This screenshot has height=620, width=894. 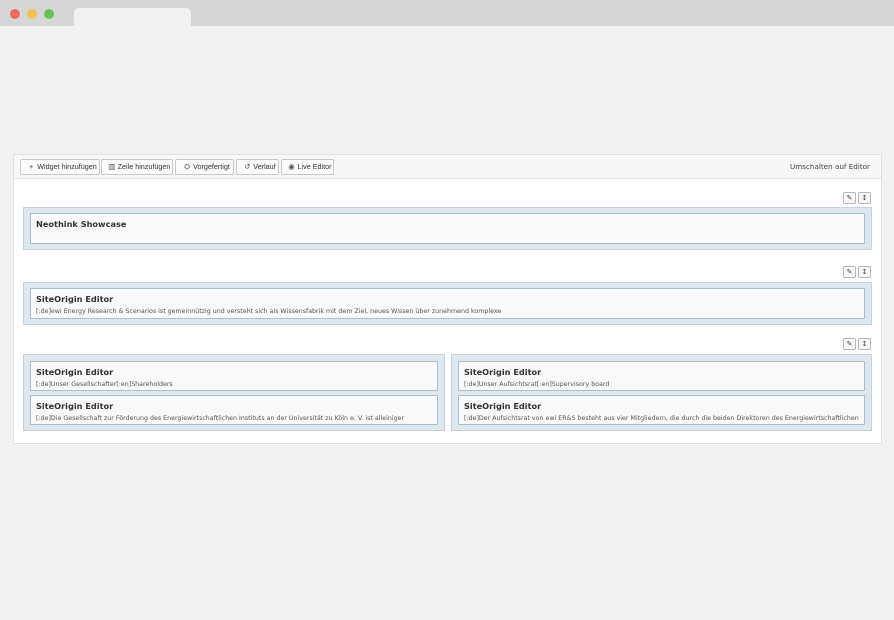 I want to click on live-editor-label: Live Editor, so click(x=314, y=166).